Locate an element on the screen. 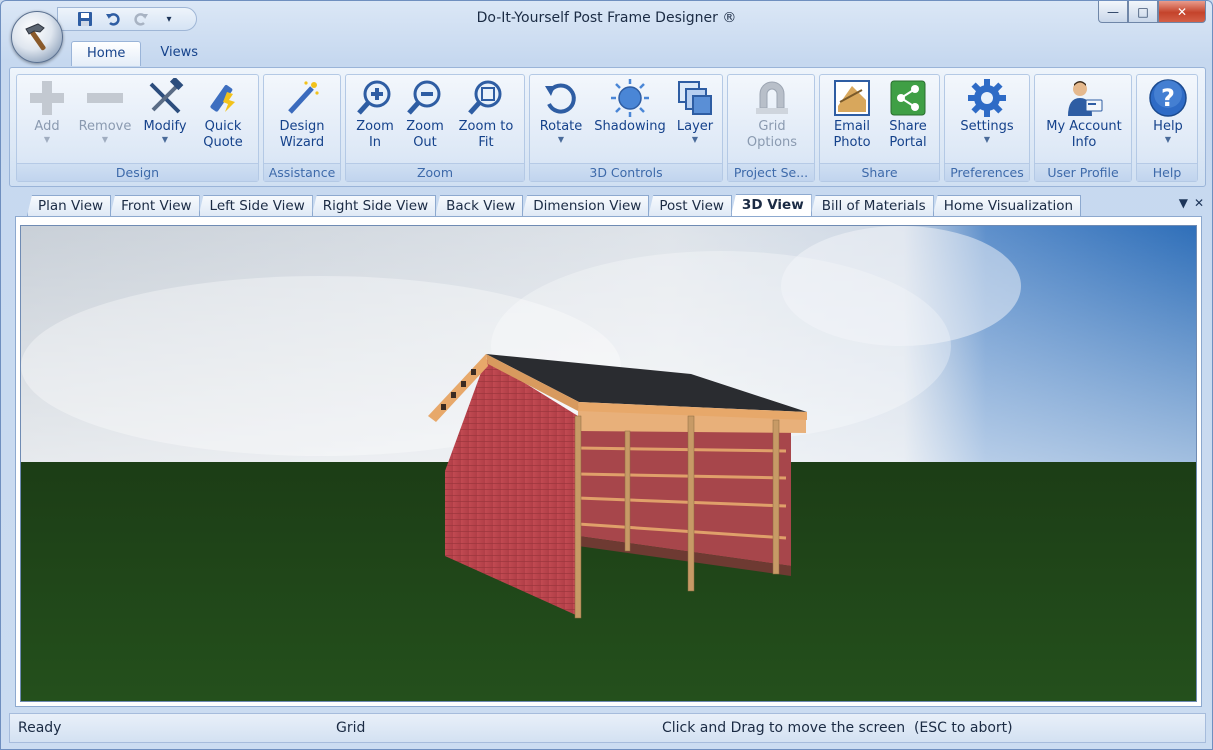 The image size is (1213, 750). settings-button: Settings ▼ is located at coordinates (987, 119).